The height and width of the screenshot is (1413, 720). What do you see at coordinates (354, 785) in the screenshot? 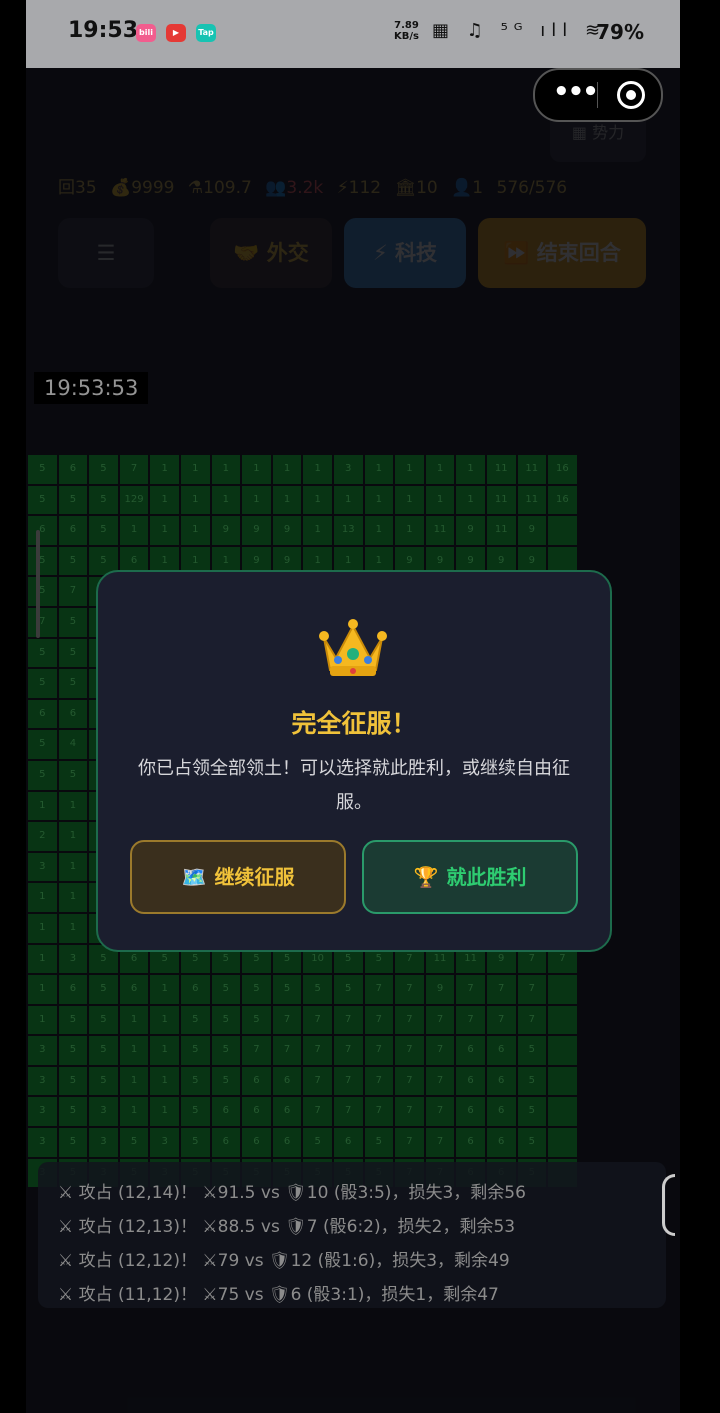
I see `modal-message: 你已占领全部领土！可以选择就此胜利，或继续自由征服。` at bounding box center [354, 785].